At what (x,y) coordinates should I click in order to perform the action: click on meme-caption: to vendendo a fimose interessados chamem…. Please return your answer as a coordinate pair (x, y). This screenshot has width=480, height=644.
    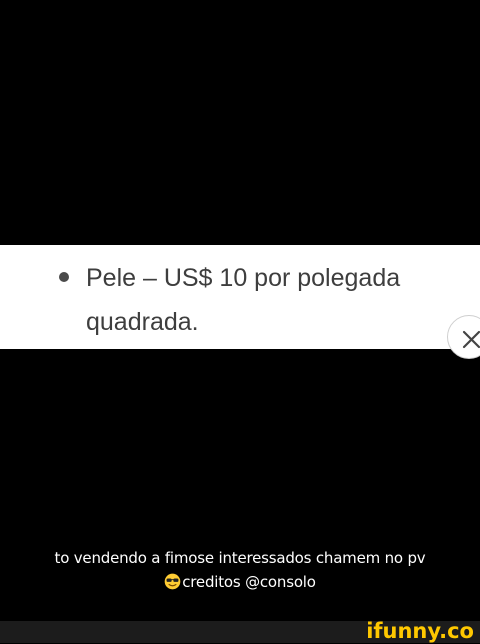
    Looking at the image, I should click on (240, 570).